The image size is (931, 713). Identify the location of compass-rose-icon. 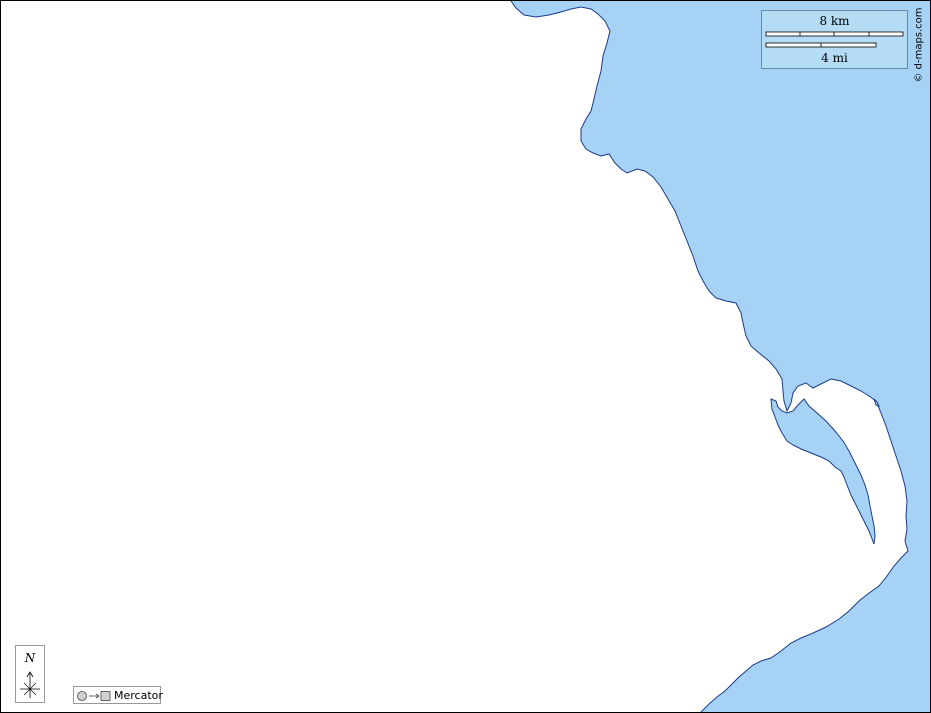
(30, 684).